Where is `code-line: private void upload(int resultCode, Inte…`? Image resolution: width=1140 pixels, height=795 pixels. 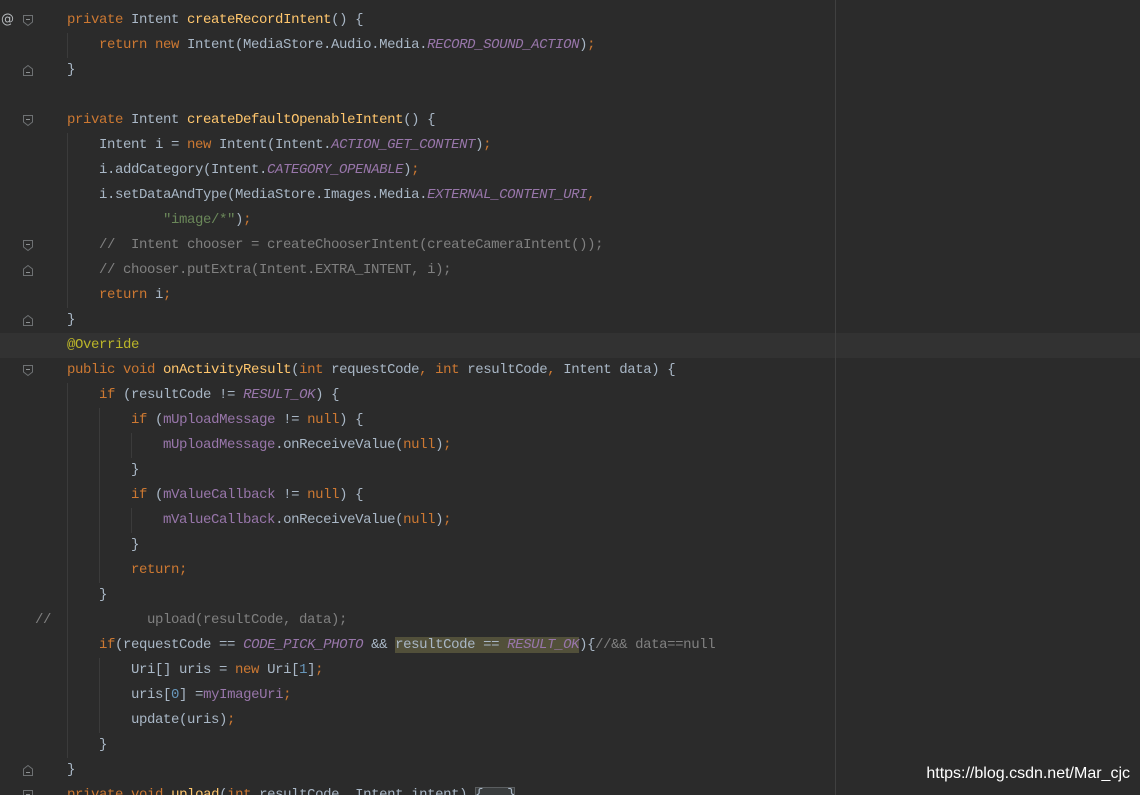
code-line: private void upload(int resultCode, Inte… is located at coordinates (570, 789).